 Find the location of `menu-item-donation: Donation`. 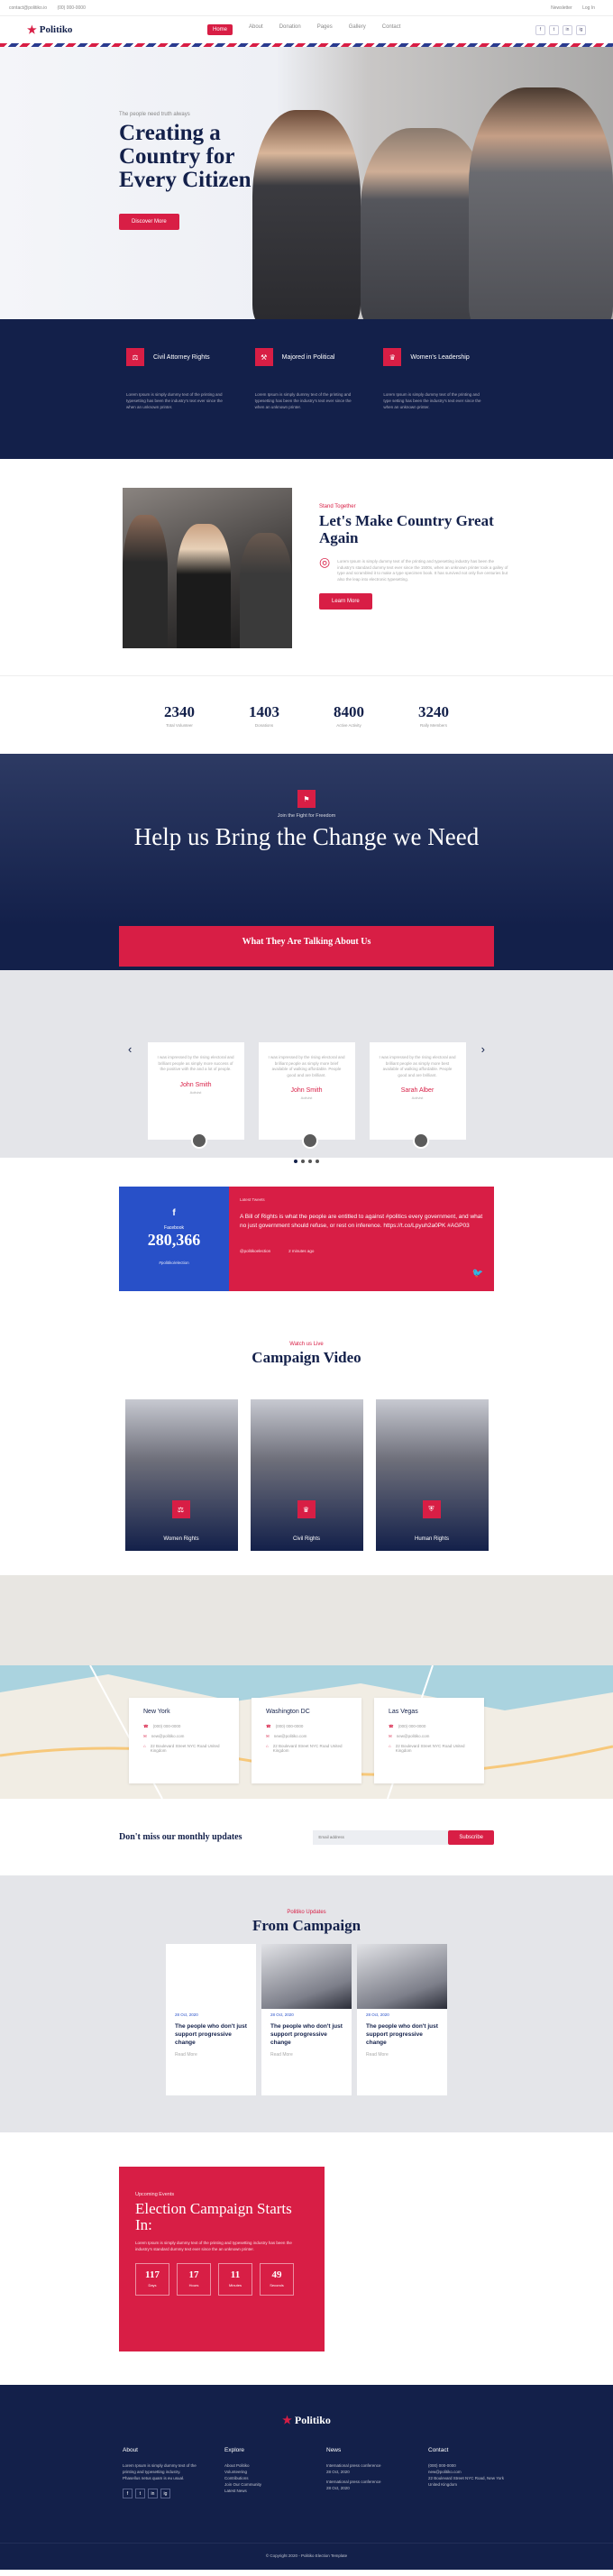

menu-item-donation: Donation is located at coordinates (290, 29).